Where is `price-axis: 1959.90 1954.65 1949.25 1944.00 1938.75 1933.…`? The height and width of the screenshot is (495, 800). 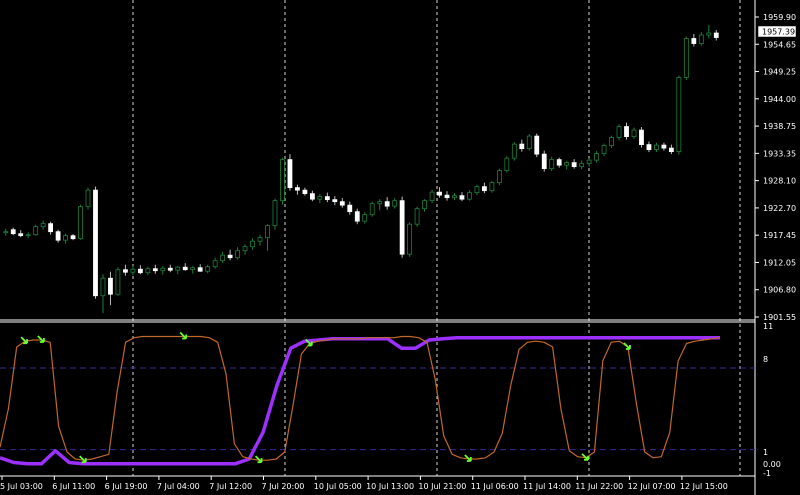 price-axis: 1959.90 1954.65 1949.25 1944.00 1938.75 1933.… is located at coordinates (775, 167).